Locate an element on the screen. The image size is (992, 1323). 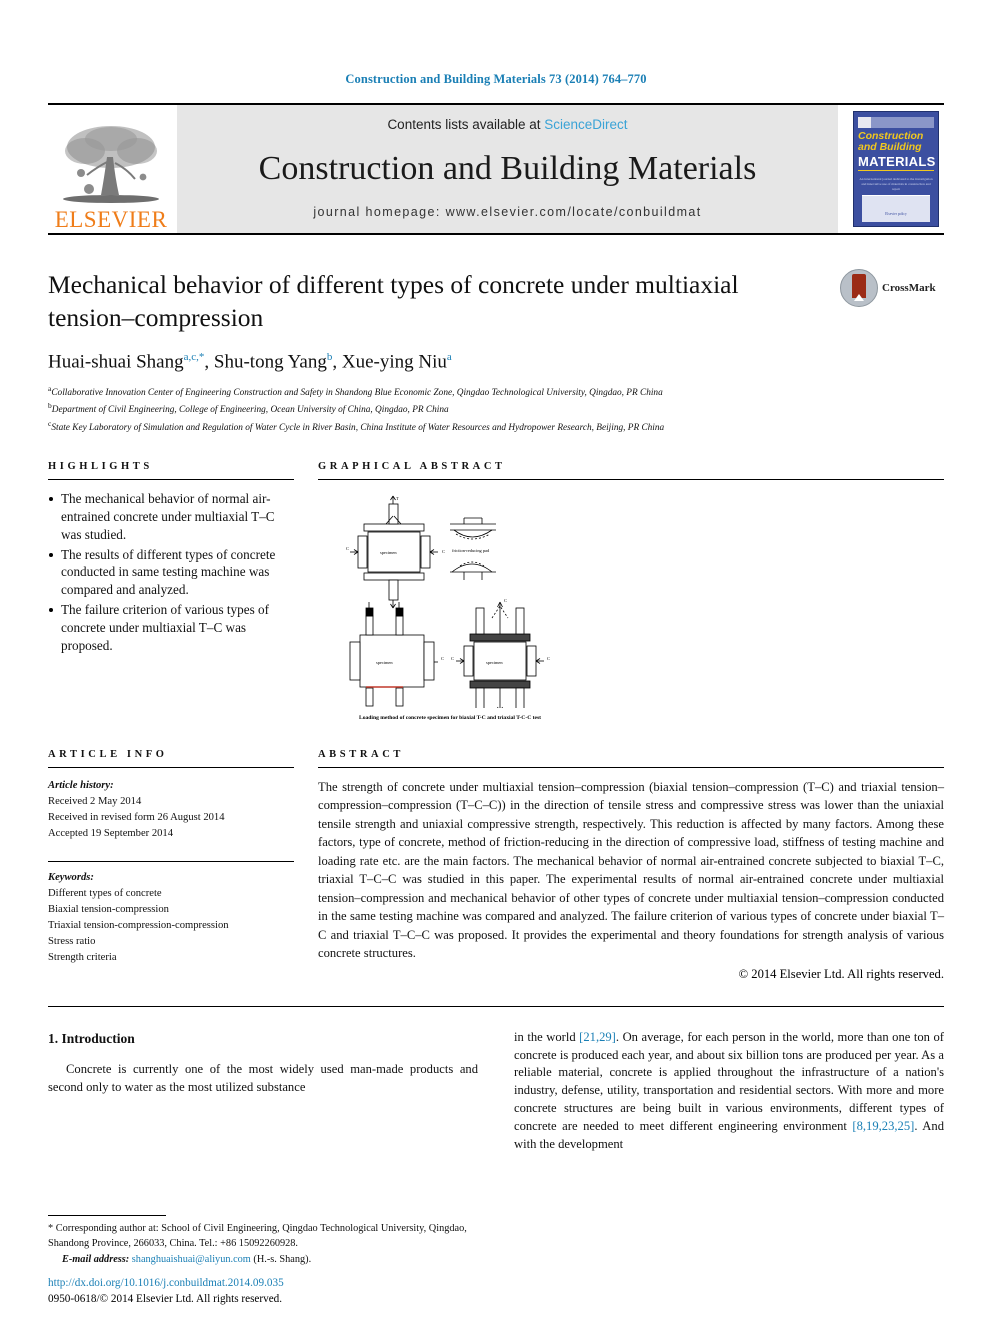
journal-title: Construction and Building Materials is located at coordinates (507, 168).